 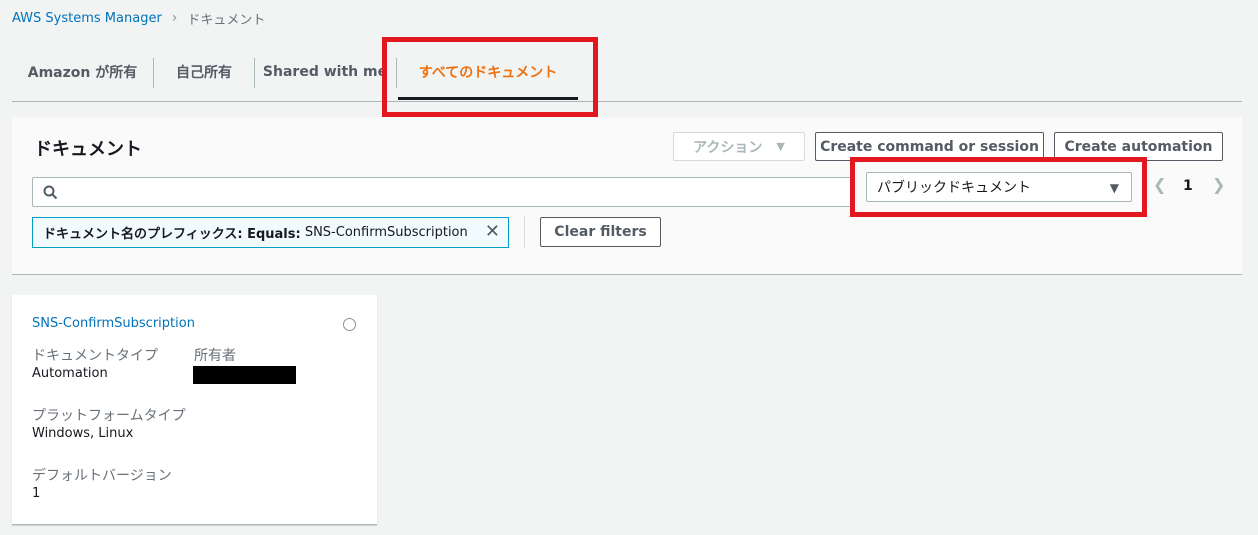 What do you see at coordinates (1188, 186) in the screenshot?
I see `page-number: 1` at bounding box center [1188, 186].